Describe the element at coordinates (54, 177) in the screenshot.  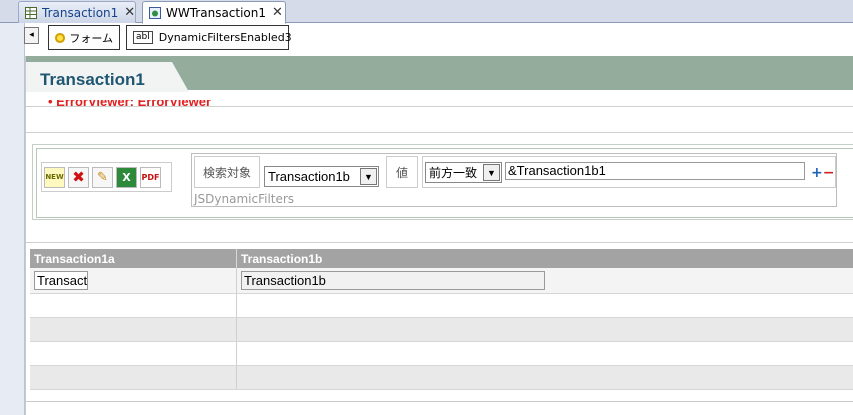
I see `new-icon: NEW` at that location.